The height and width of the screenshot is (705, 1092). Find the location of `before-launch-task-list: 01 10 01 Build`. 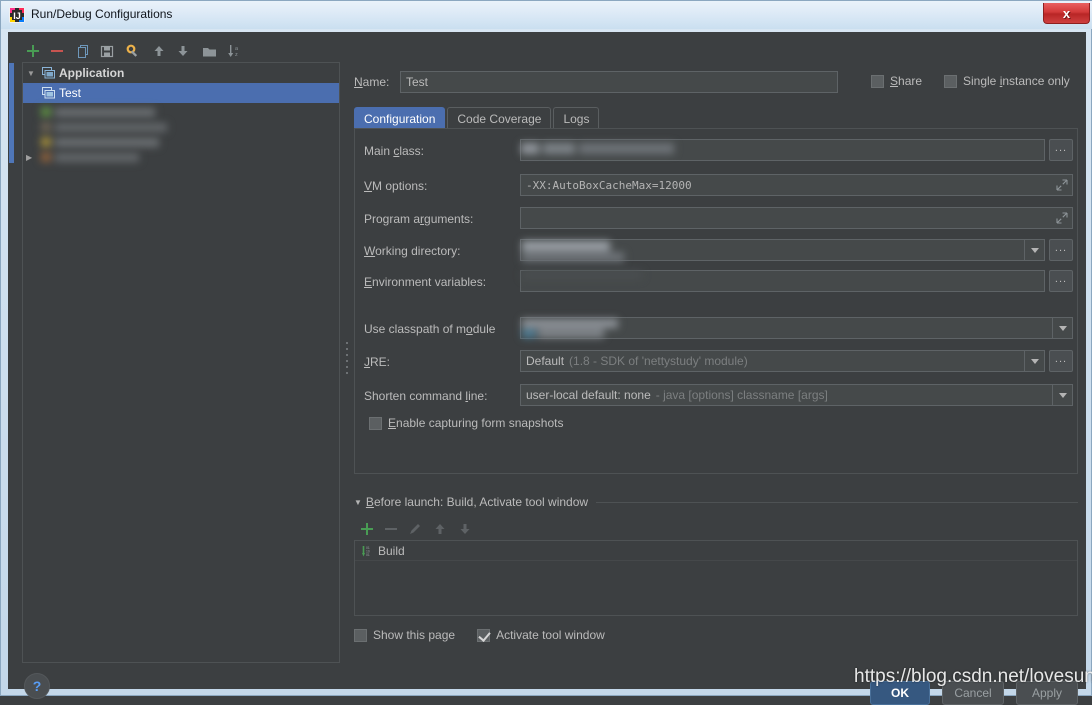

before-launch-task-list: 01 10 01 Build is located at coordinates (716, 578).